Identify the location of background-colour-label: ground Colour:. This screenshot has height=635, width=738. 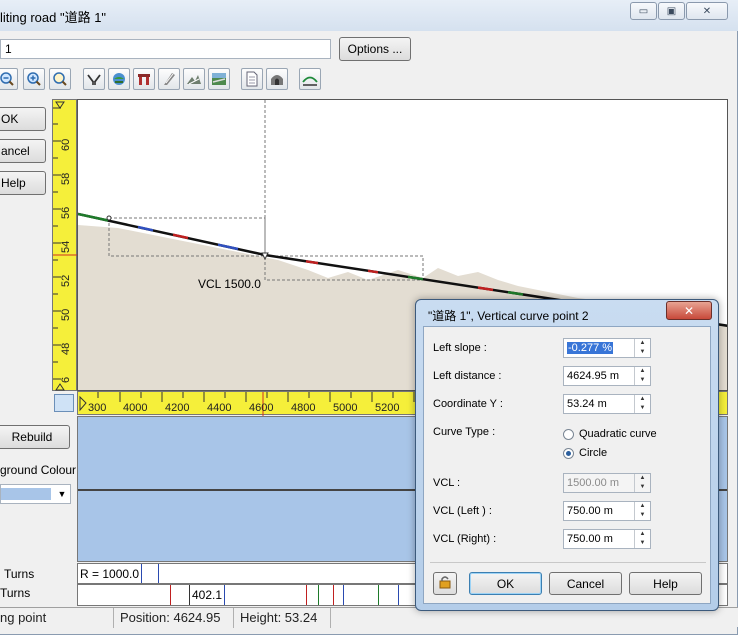
(40, 470).